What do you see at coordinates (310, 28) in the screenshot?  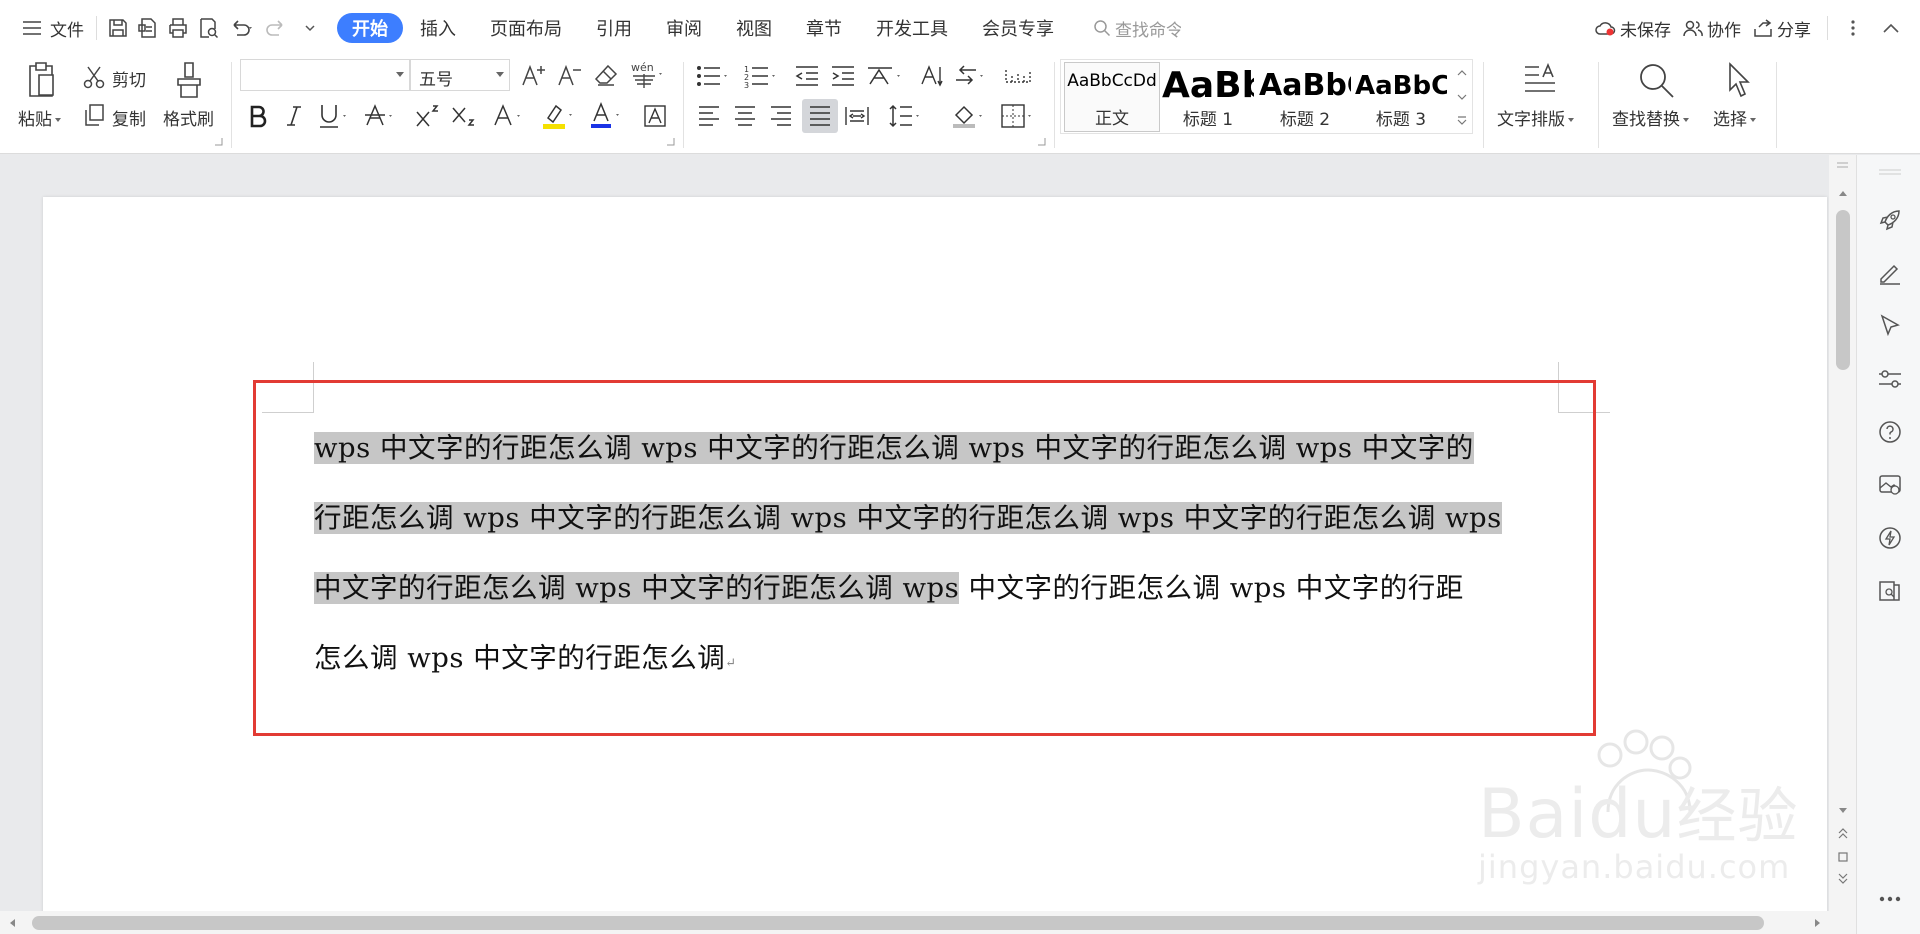 I see `quick-access-dropdown-icon` at bounding box center [310, 28].